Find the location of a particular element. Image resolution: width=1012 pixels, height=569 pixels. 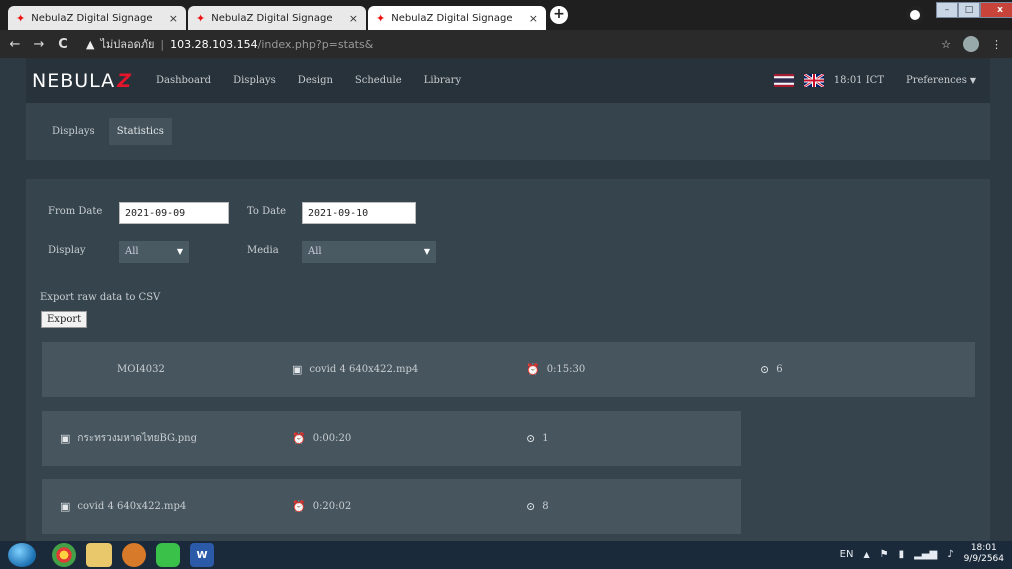

summary-count: ⊙ 6 is located at coordinates (771, 369).